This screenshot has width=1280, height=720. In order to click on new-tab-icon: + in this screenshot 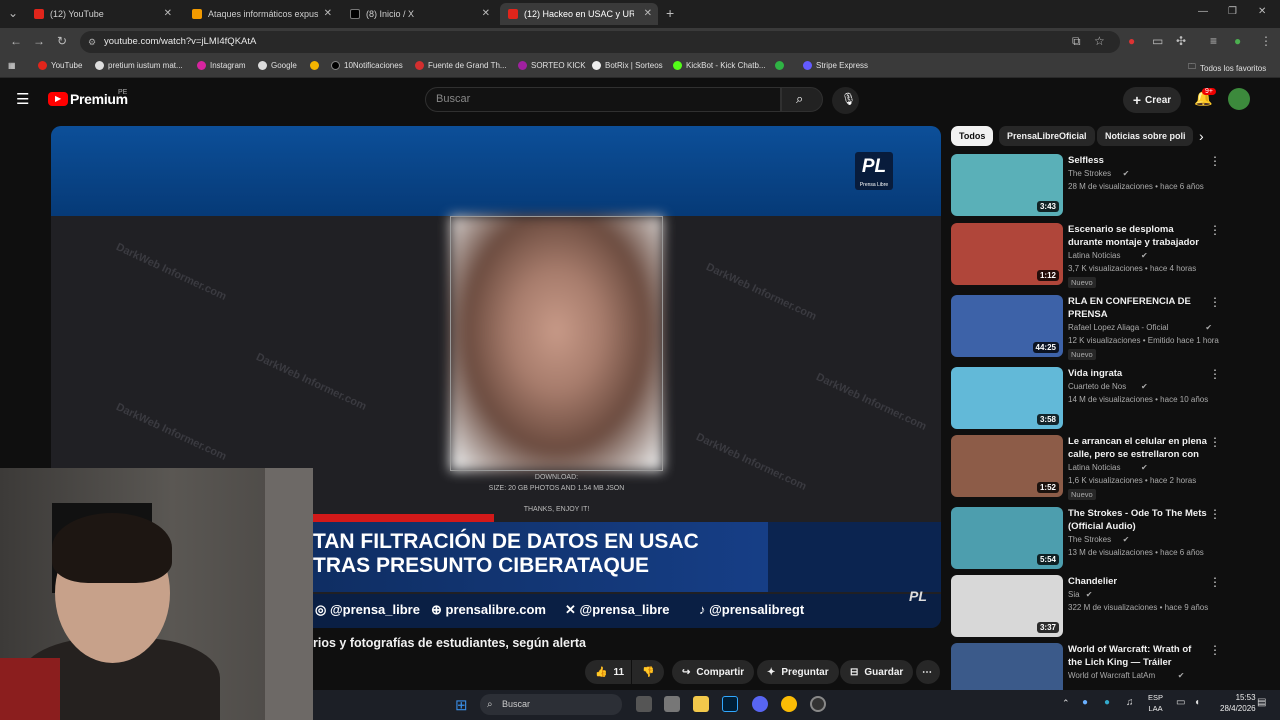, I will do `click(670, 13)`.